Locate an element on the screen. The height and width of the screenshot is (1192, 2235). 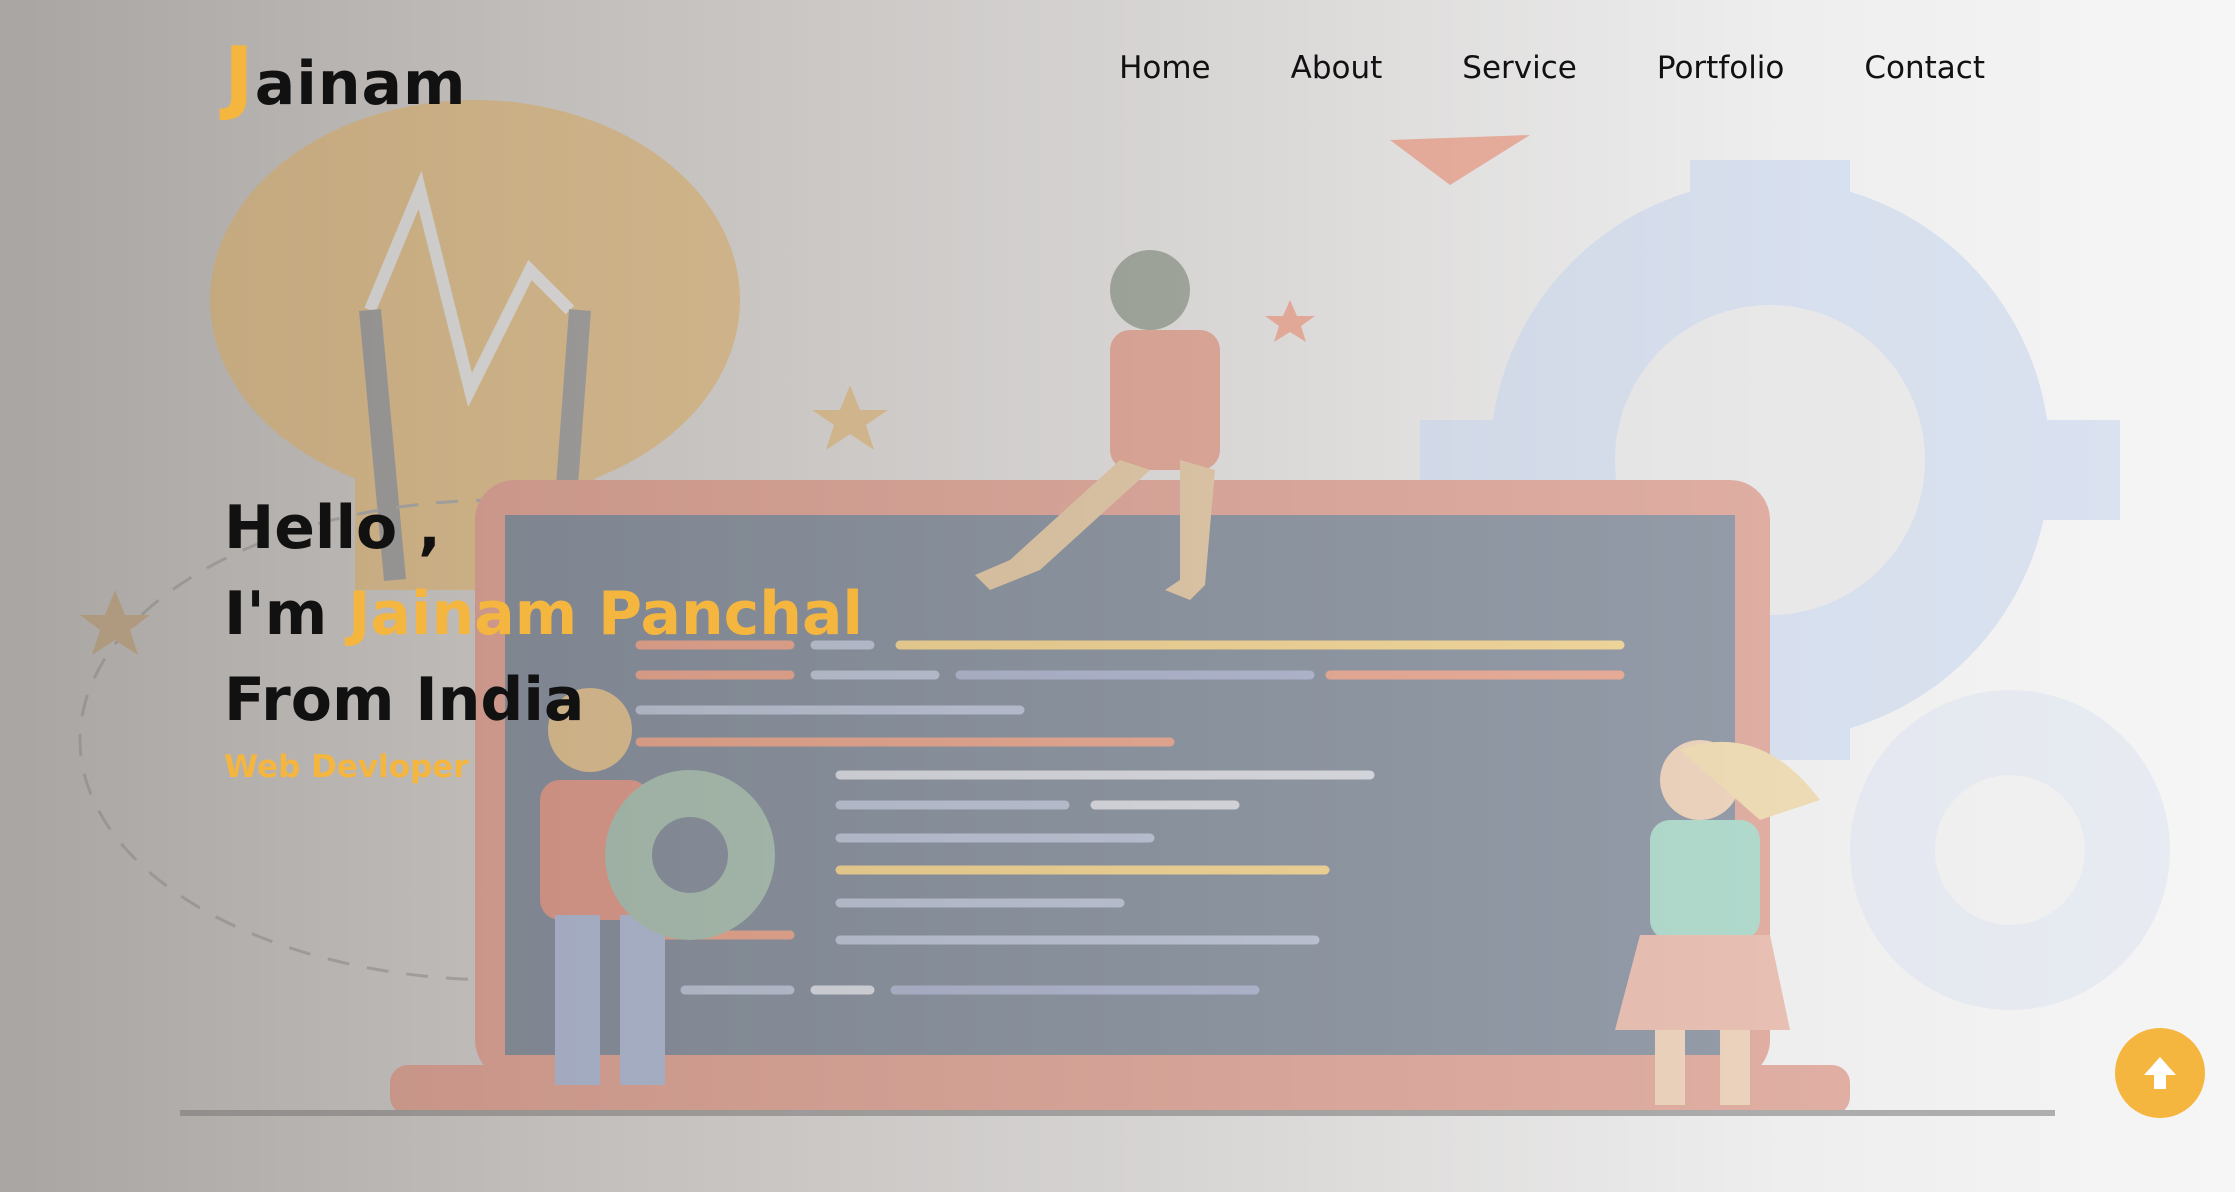
hero-intro-prefix: I'm is located at coordinates (286, 614).